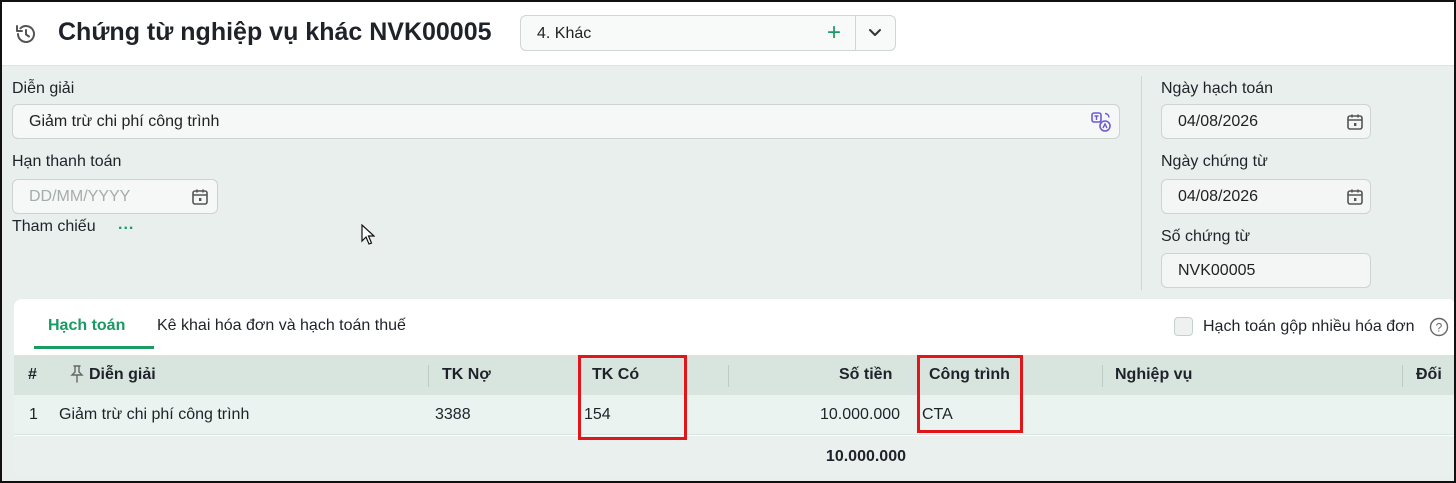 Image resolution: width=1456 pixels, height=483 pixels. What do you see at coordinates (281, 326) in the screenshot?
I see `tab-ke-khai-hoa-don: Kê khai hóa đơn và hạch toán thuế` at bounding box center [281, 326].